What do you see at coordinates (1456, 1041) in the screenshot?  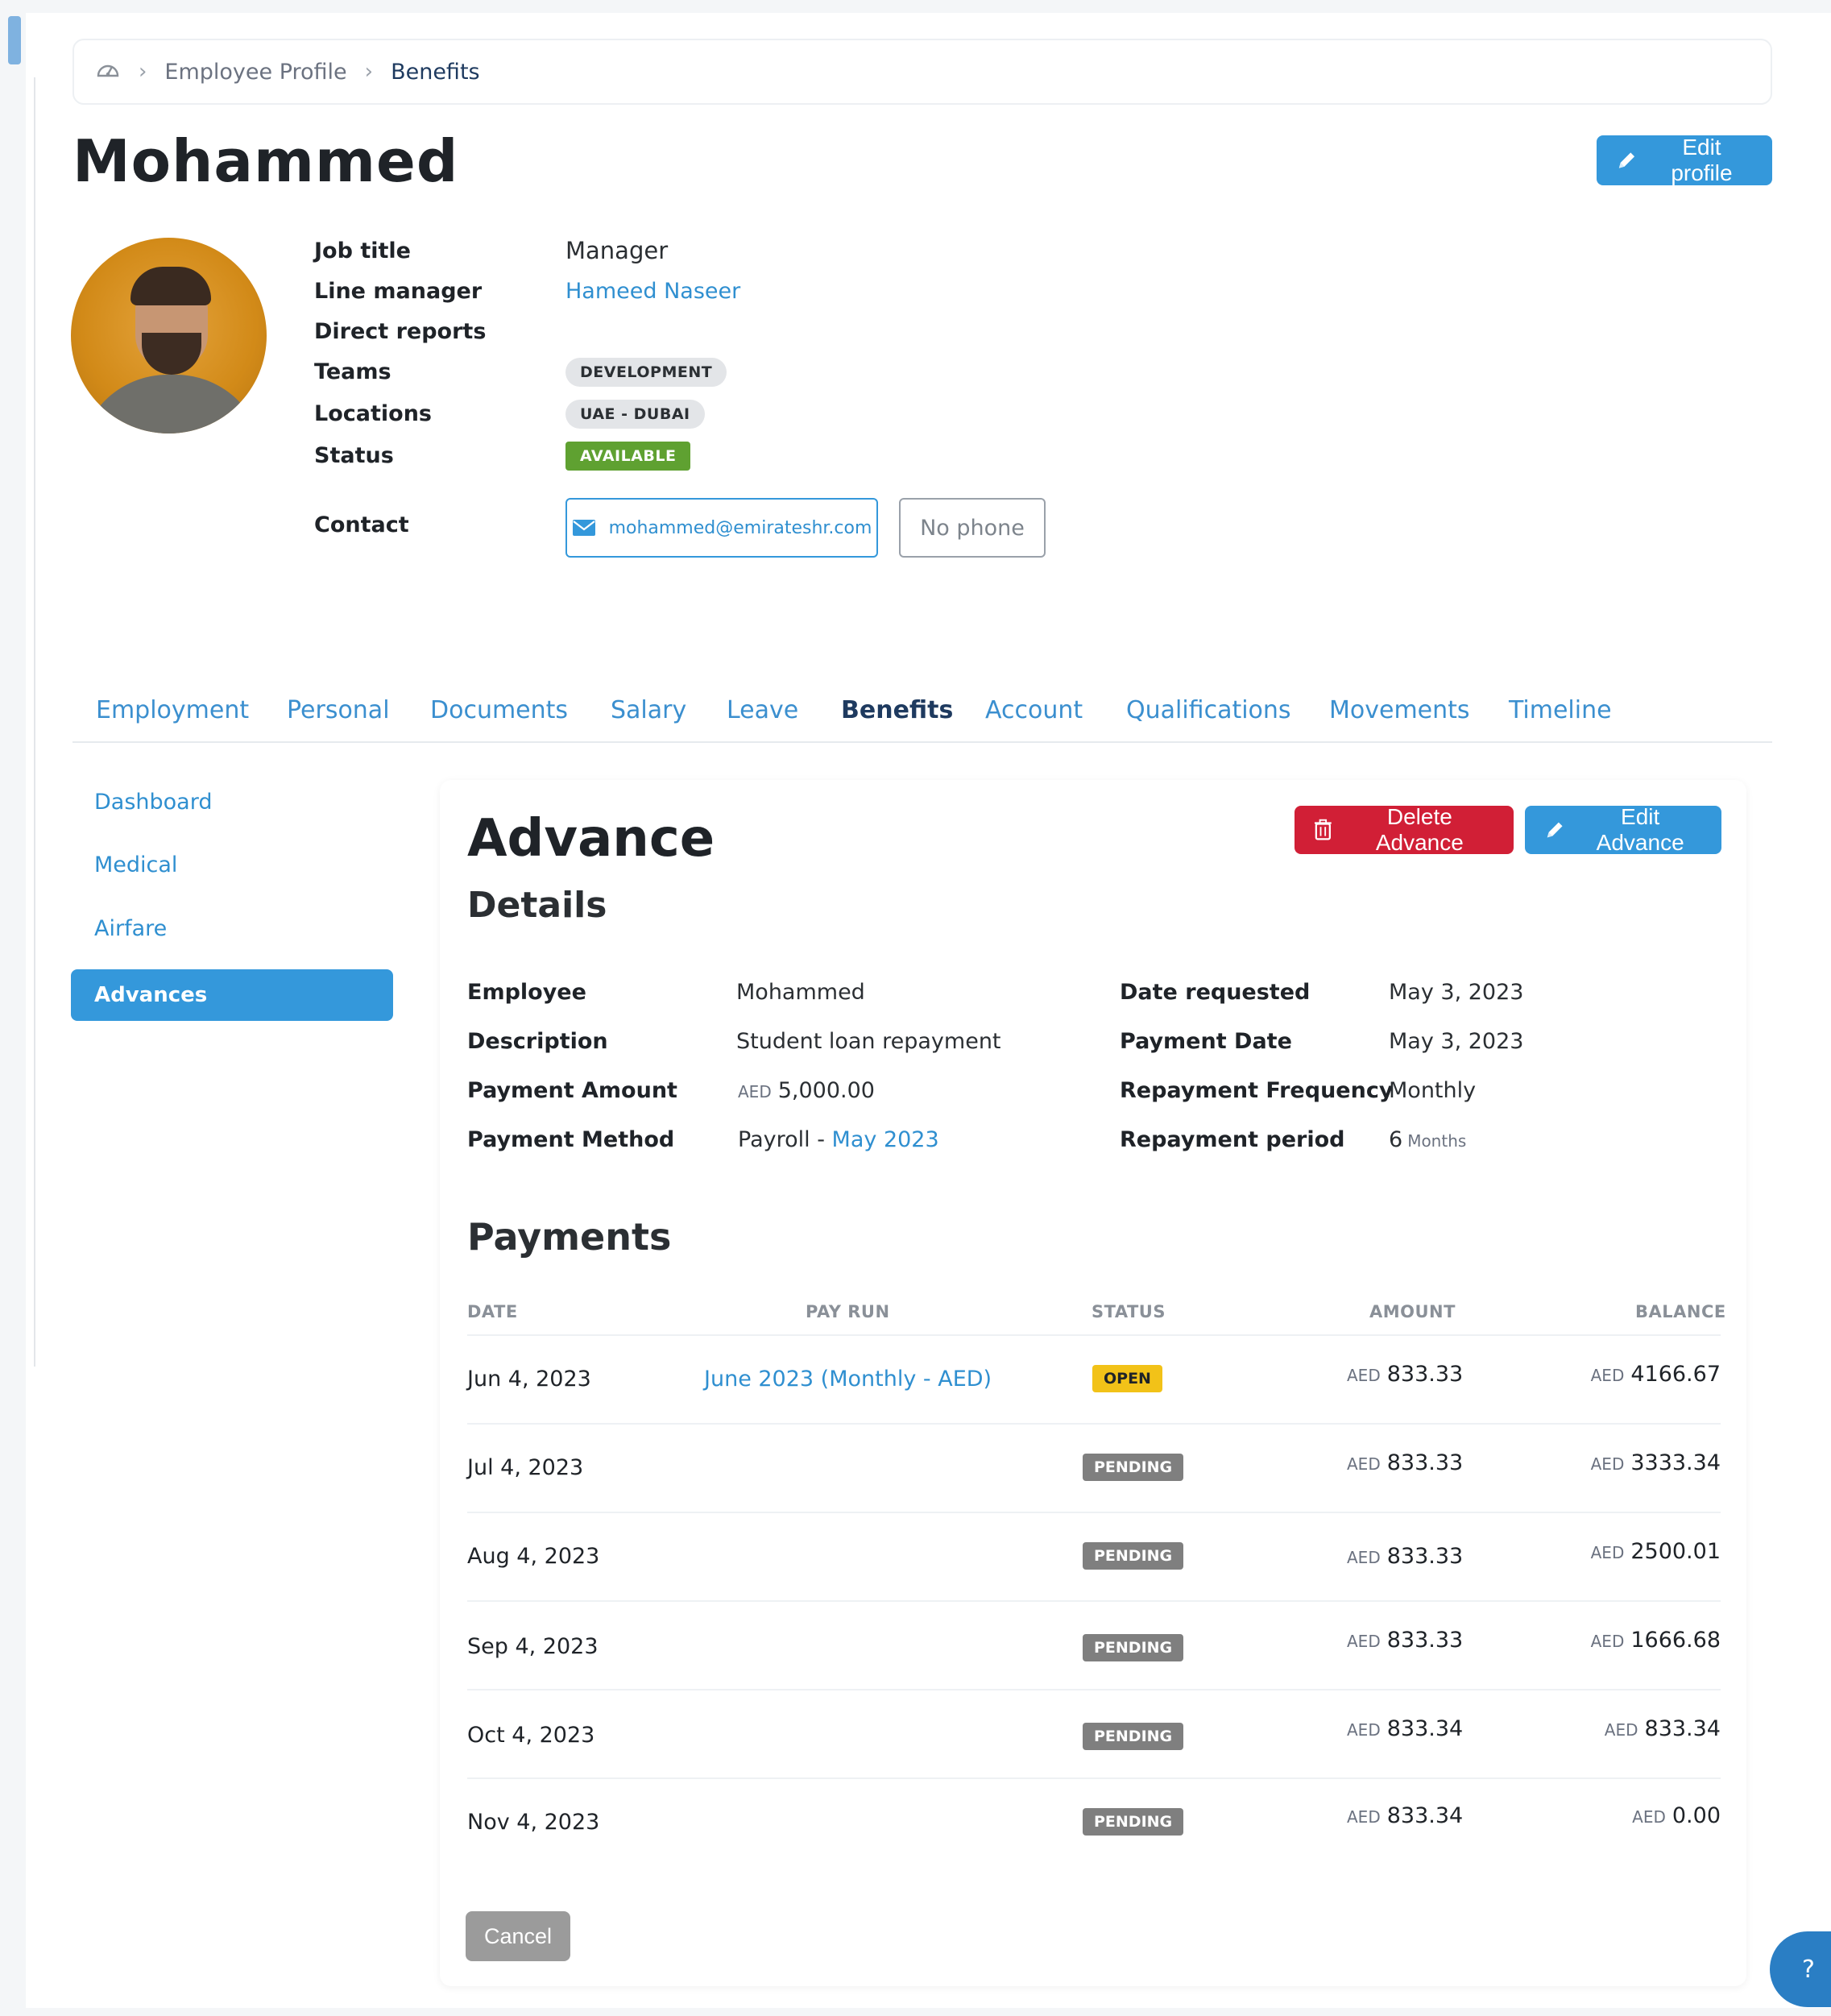 I see `payment-date-value: May 3, 2023` at bounding box center [1456, 1041].